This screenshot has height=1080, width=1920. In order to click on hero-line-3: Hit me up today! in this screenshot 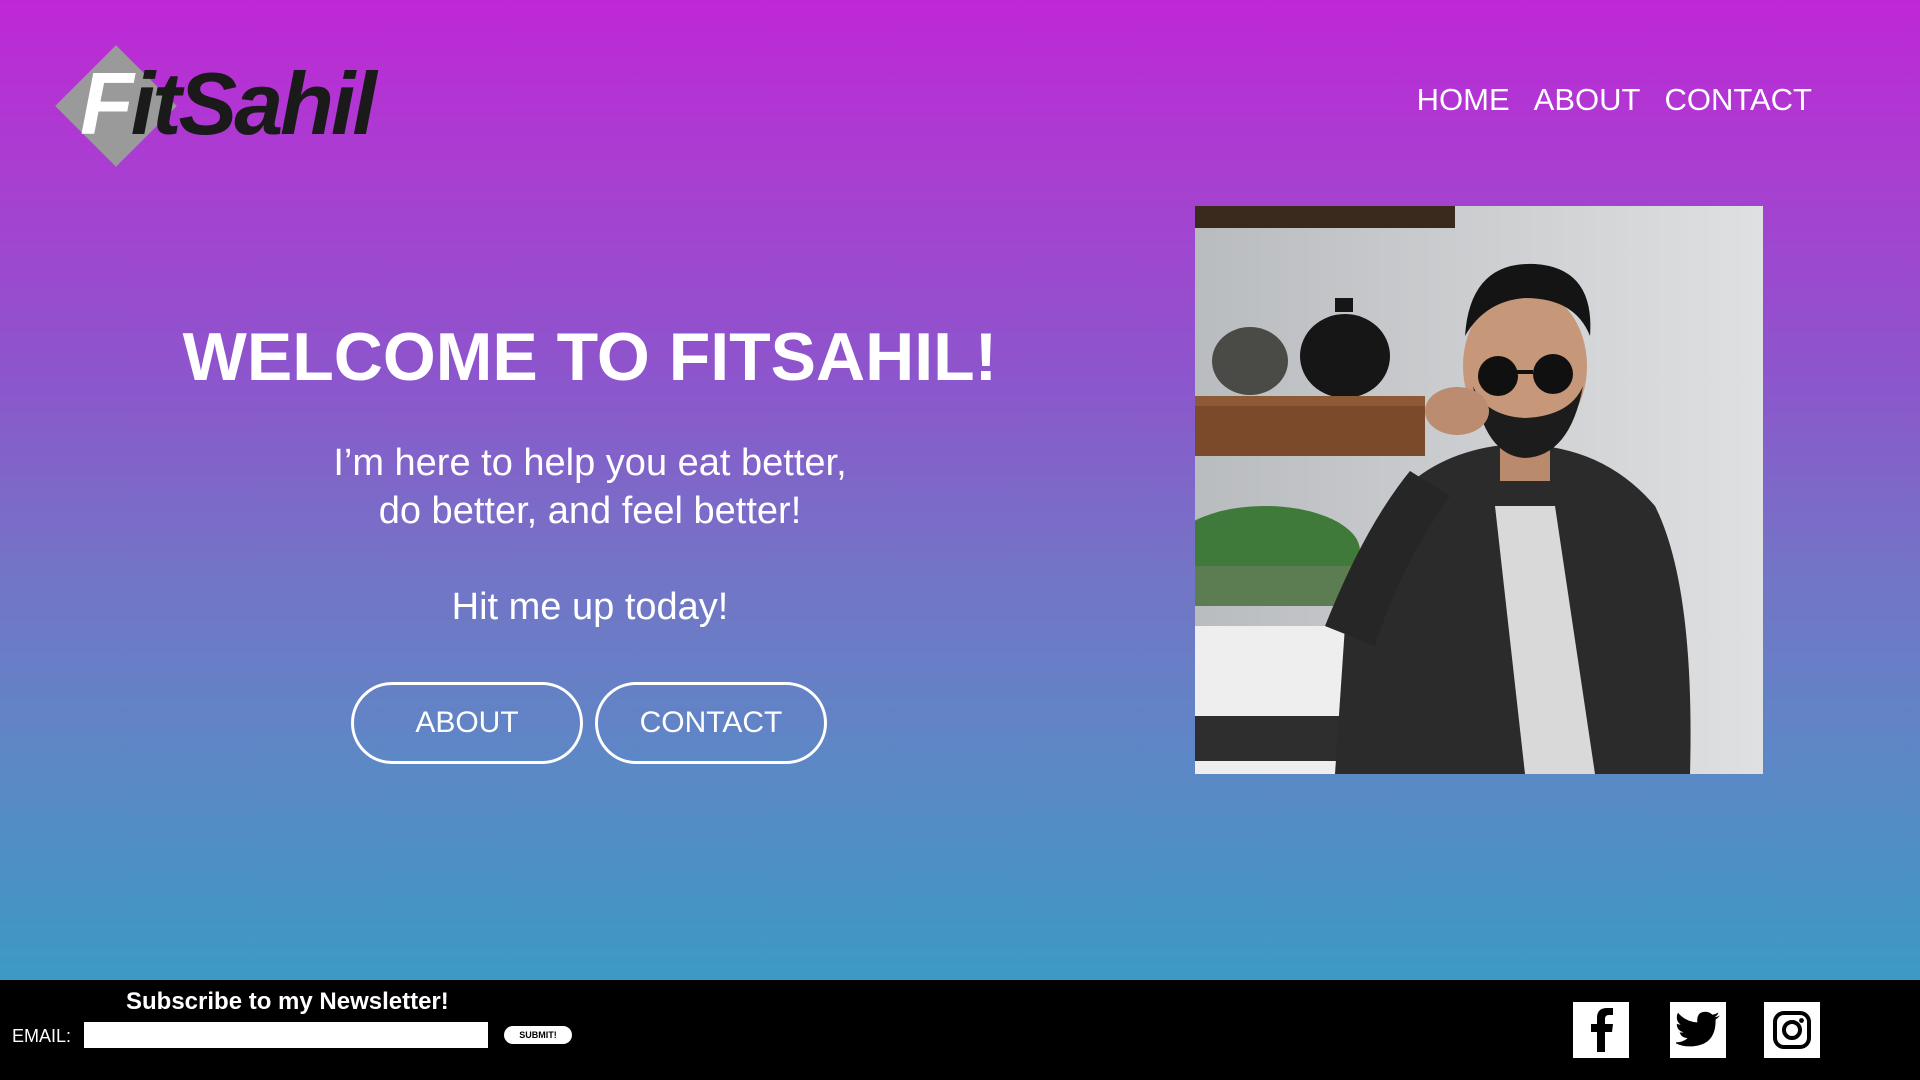, I will do `click(590, 607)`.